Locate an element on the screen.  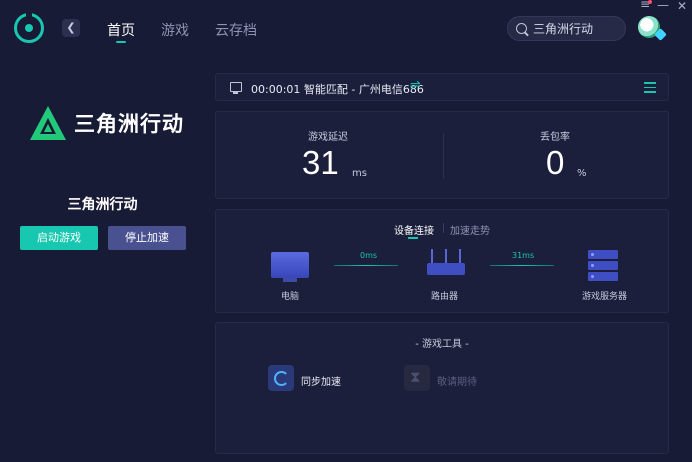
packet-loss-label: 丢包率 is located at coordinates (555, 137).